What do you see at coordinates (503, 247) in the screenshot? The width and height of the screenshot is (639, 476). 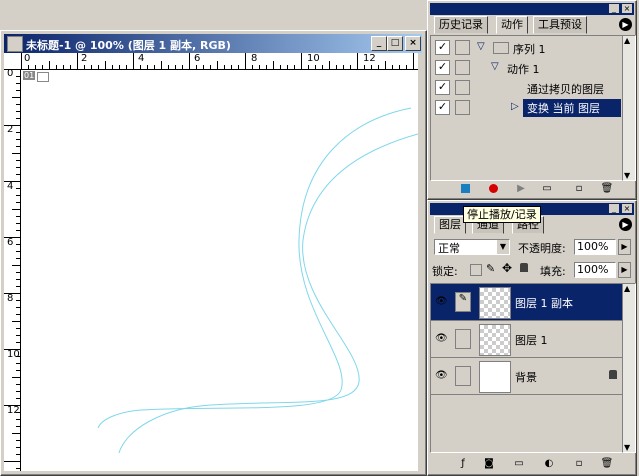 I see `chevron-down-icon: ▼` at bounding box center [503, 247].